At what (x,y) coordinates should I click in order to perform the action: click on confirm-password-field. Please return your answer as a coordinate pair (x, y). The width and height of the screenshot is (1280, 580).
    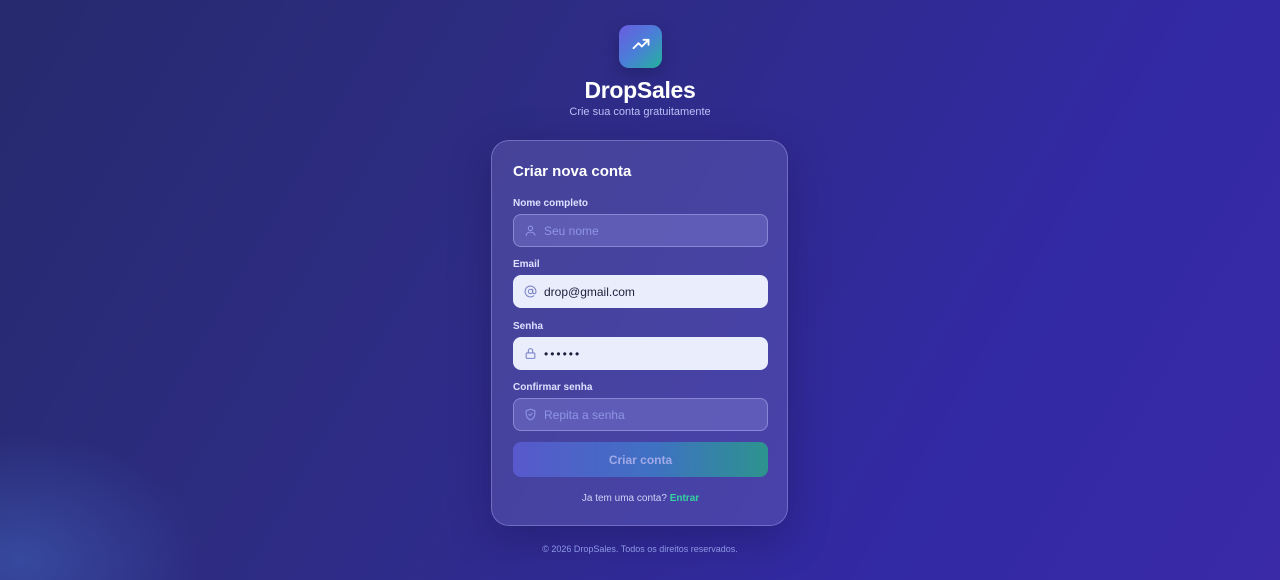
    Looking at the image, I should click on (640, 414).